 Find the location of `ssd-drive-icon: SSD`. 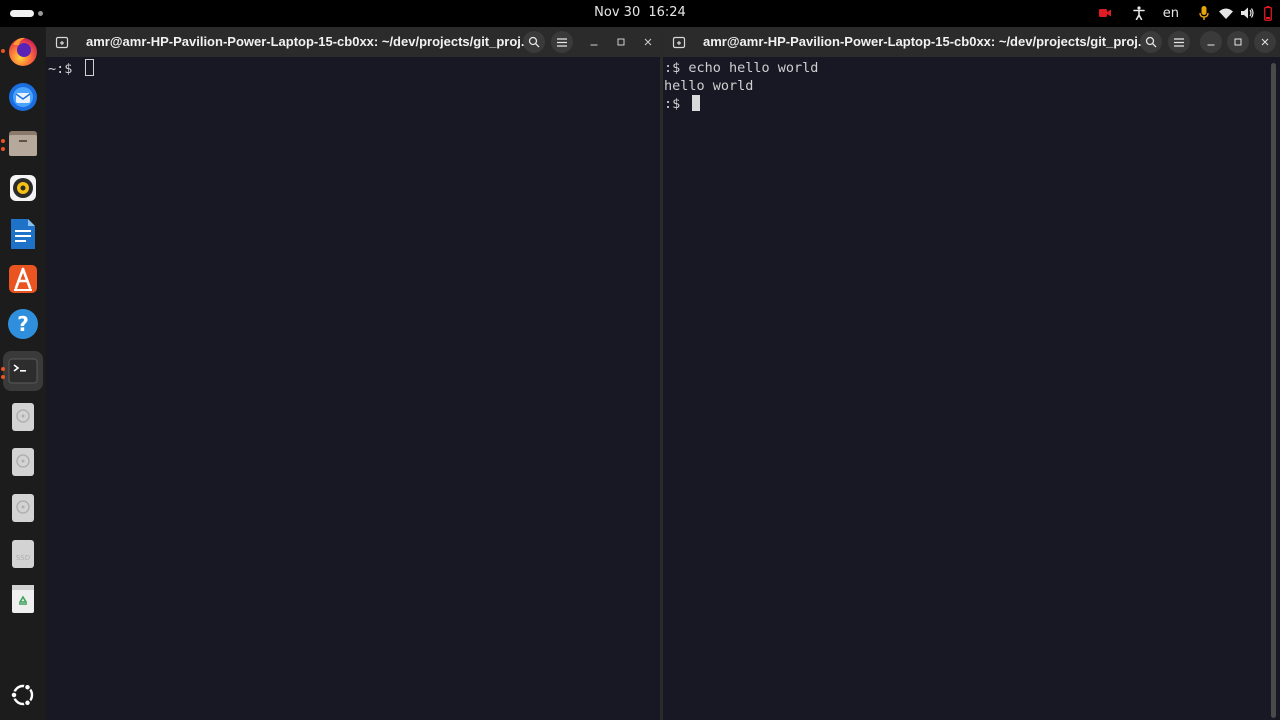

ssd-drive-icon: SSD is located at coordinates (23, 554).